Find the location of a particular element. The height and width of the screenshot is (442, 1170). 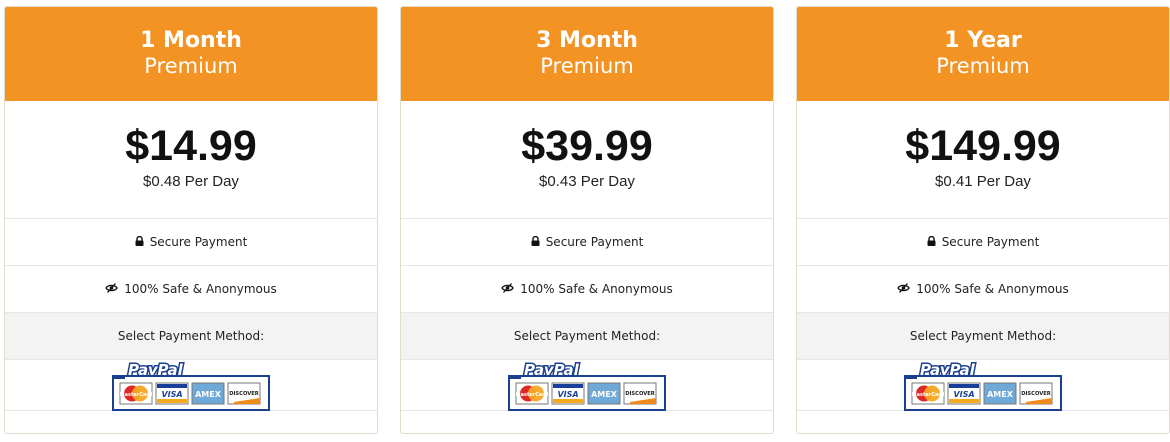

price-section: $149.99 $0.41 Per Day is located at coordinates (983, 160).